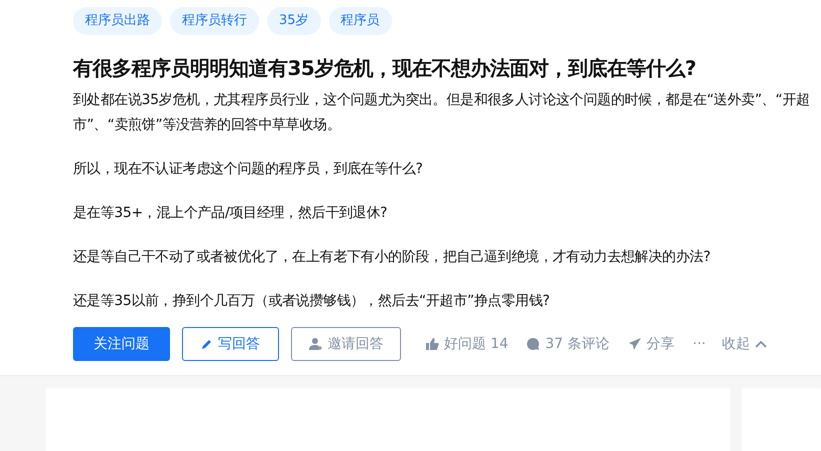 The height and width of the screenshot is (451, 821). I want to click on topic-tag: 程序员出路, so click(117, 21).